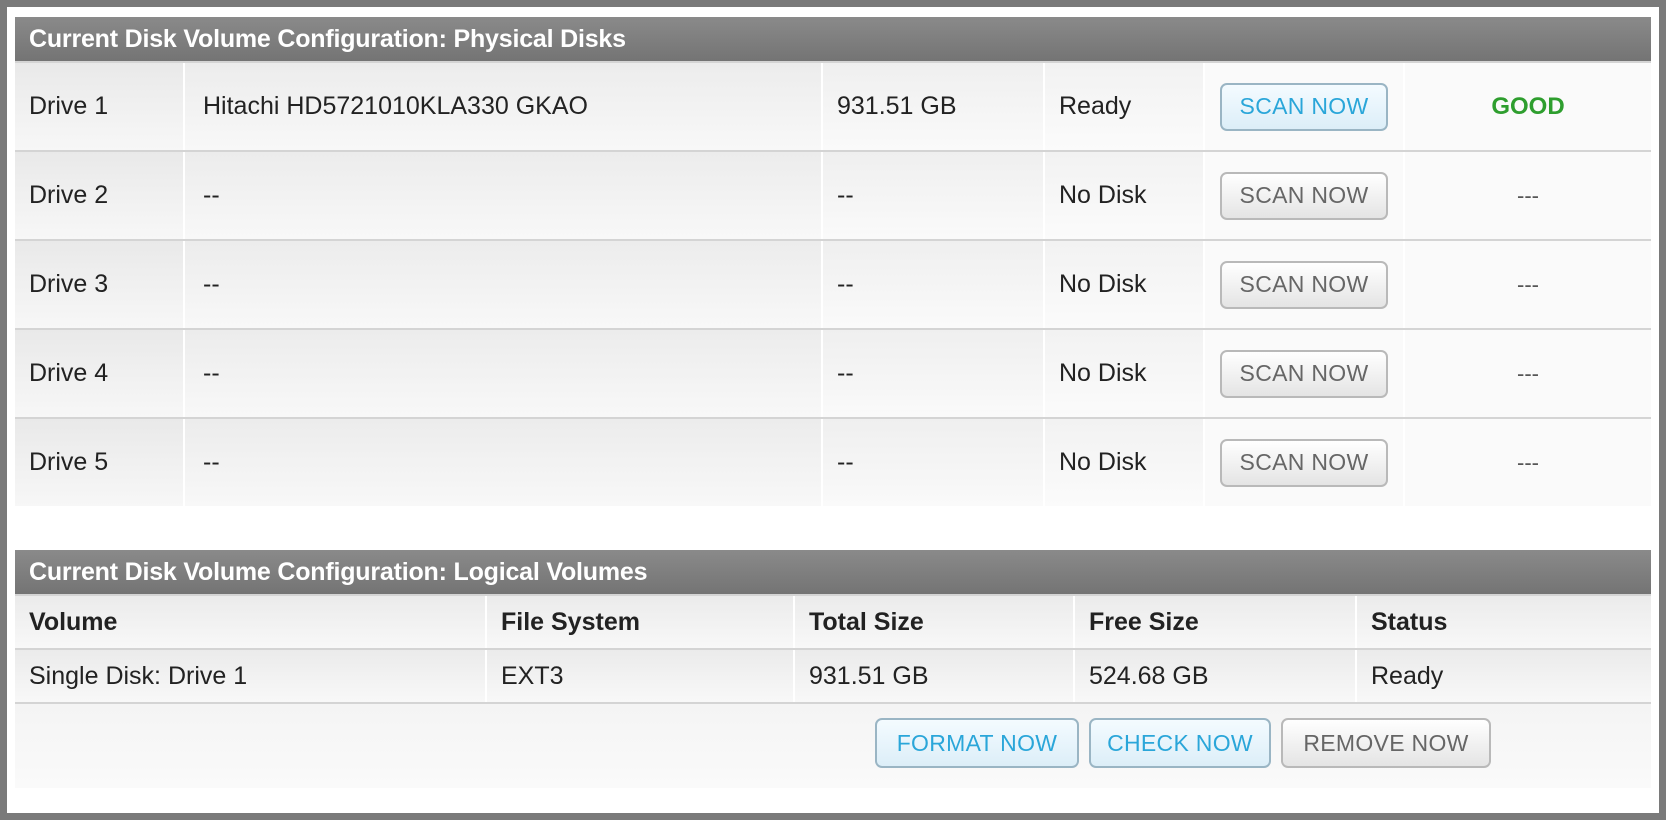  What do you see at coordinates (934, 622) in the screenshot?
I see `column-header-total-size: Total Size` at bounding box center [934, 622].